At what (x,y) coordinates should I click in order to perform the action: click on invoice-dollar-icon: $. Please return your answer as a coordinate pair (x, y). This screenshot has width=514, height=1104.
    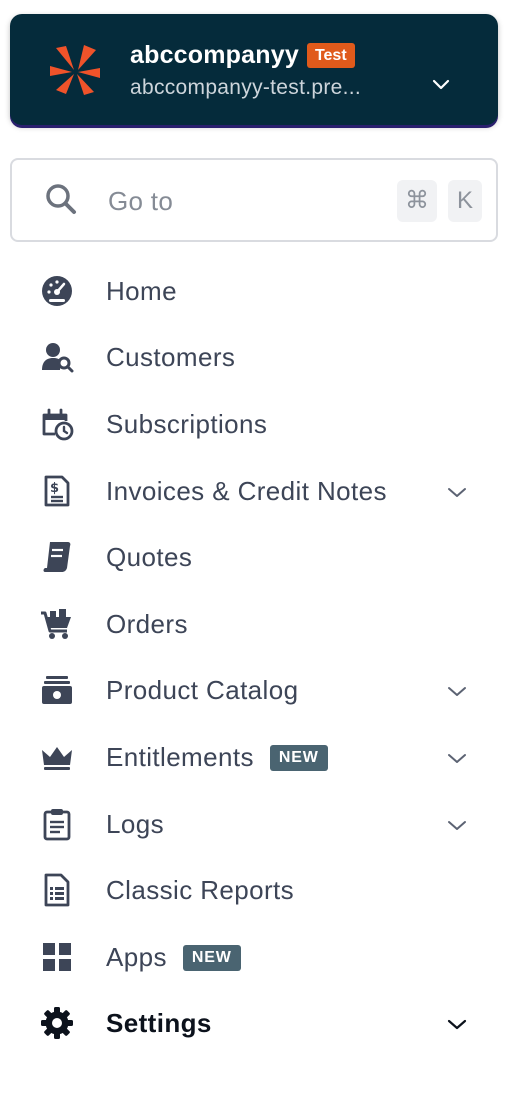
    Looking at the image, I should click on (57, 491).